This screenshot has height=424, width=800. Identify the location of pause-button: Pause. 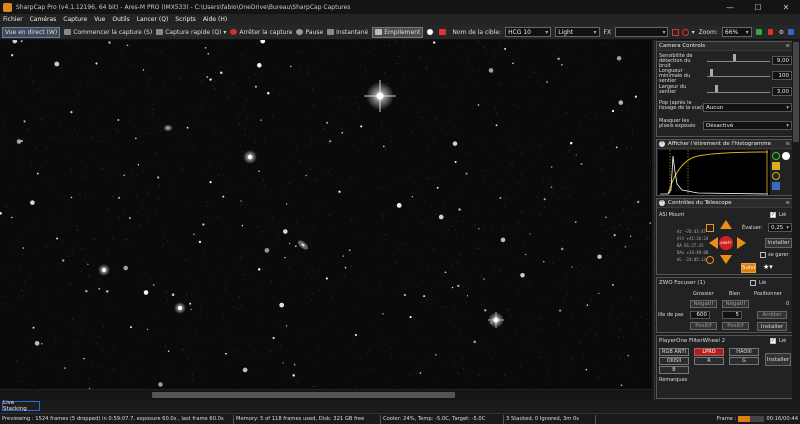
(309, 32).